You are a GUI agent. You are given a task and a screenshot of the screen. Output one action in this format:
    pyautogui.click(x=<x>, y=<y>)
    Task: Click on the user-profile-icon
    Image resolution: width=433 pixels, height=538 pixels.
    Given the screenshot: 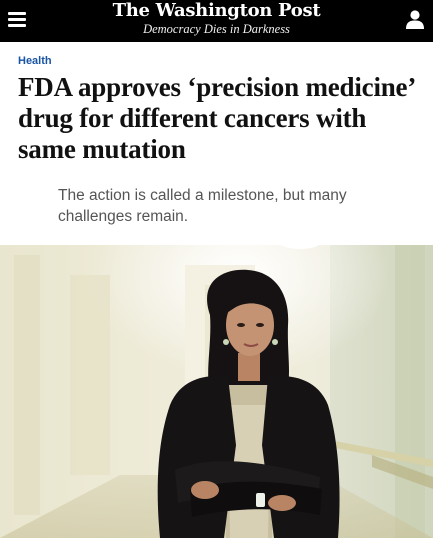 What is the action you would take?
    pyautogui.click(x=415, y=19)
    